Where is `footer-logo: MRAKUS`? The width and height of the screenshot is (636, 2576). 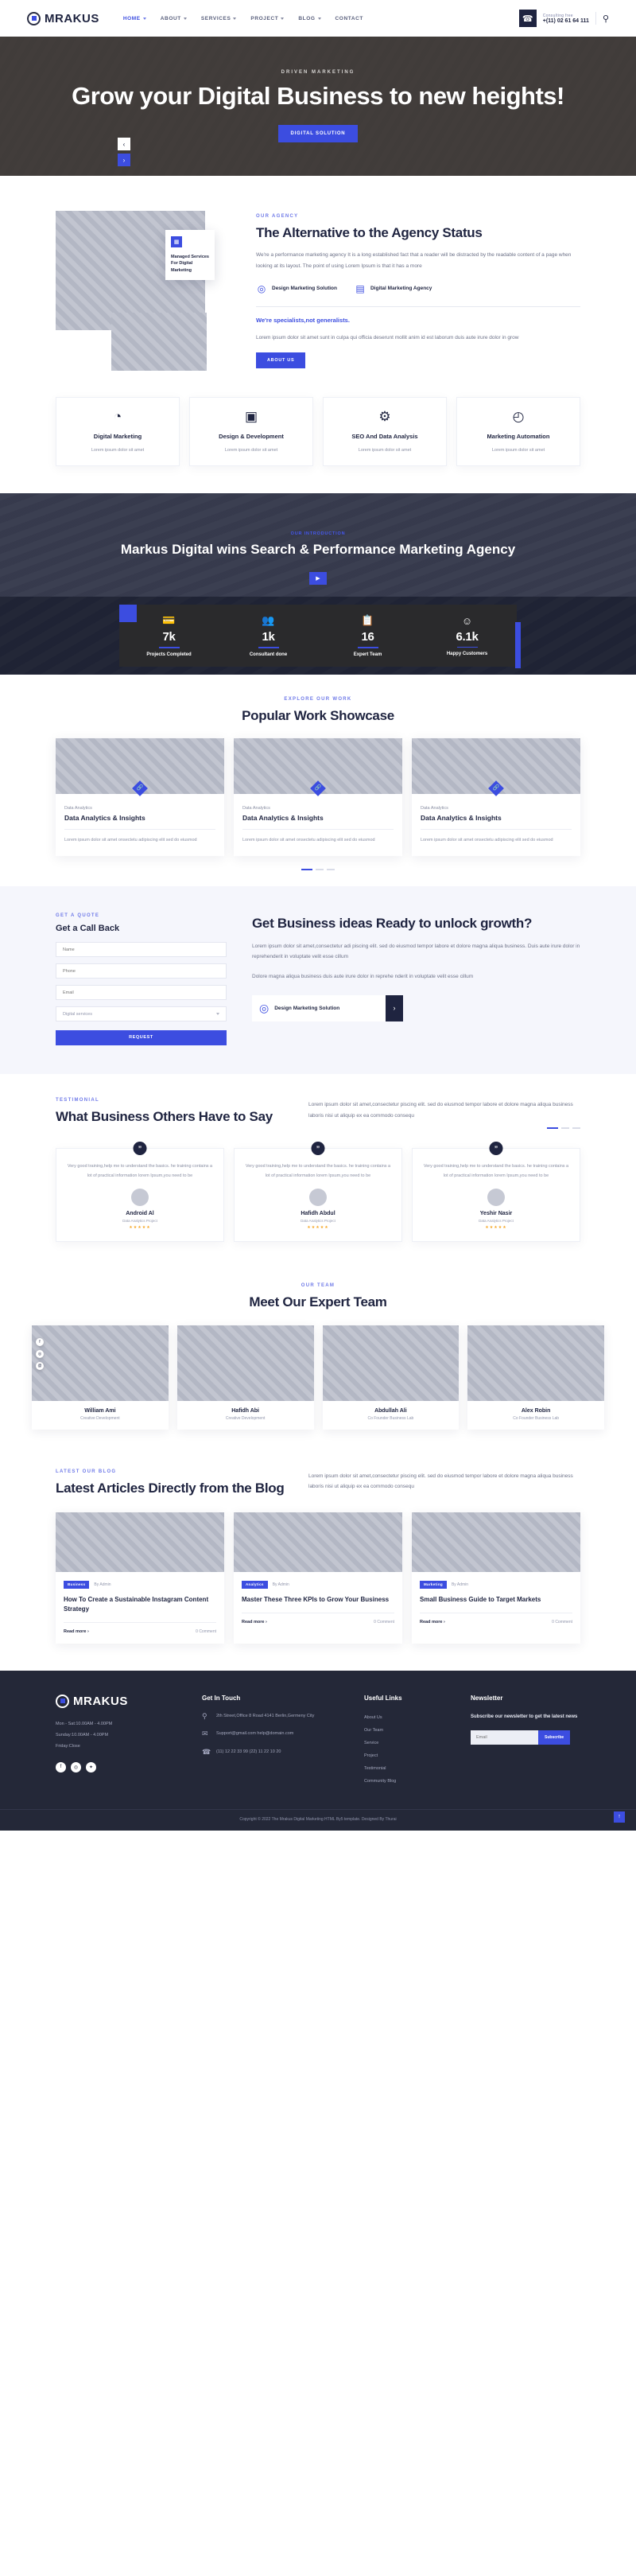 footer-logo: MRAKUS is located at coordinates (120, 1701).